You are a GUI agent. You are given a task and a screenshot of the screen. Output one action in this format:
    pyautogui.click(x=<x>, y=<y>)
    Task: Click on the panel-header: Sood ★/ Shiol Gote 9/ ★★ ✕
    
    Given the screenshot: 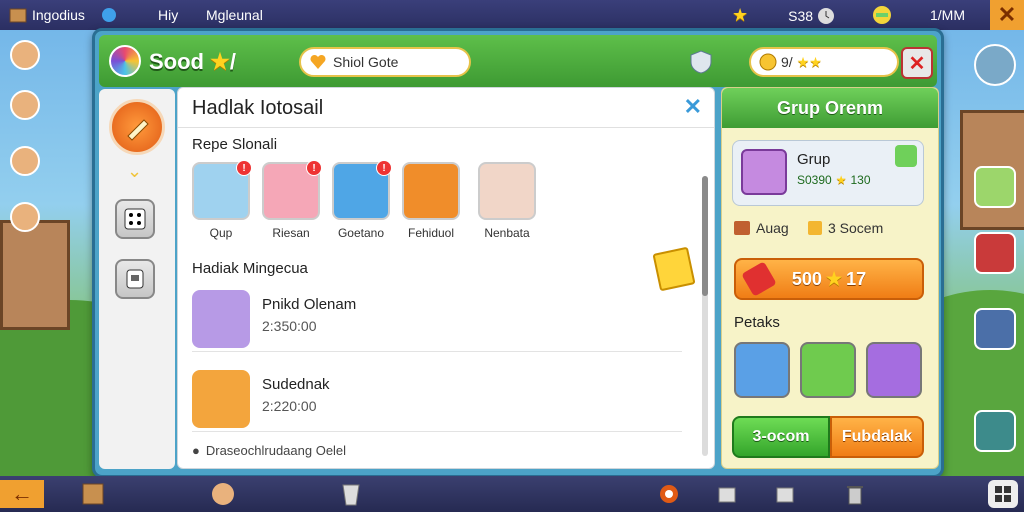 What is the action you would take?
    pyautogui.click(x=518, y=61)
    